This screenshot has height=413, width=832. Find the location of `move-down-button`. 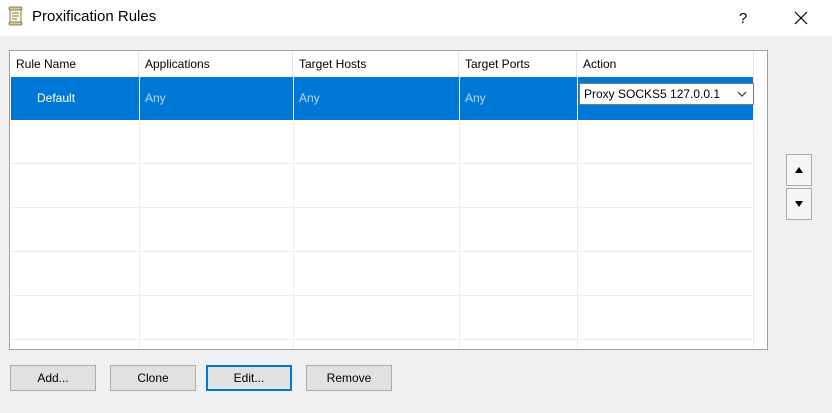

move-down-button is located at coordinates (799, 204).